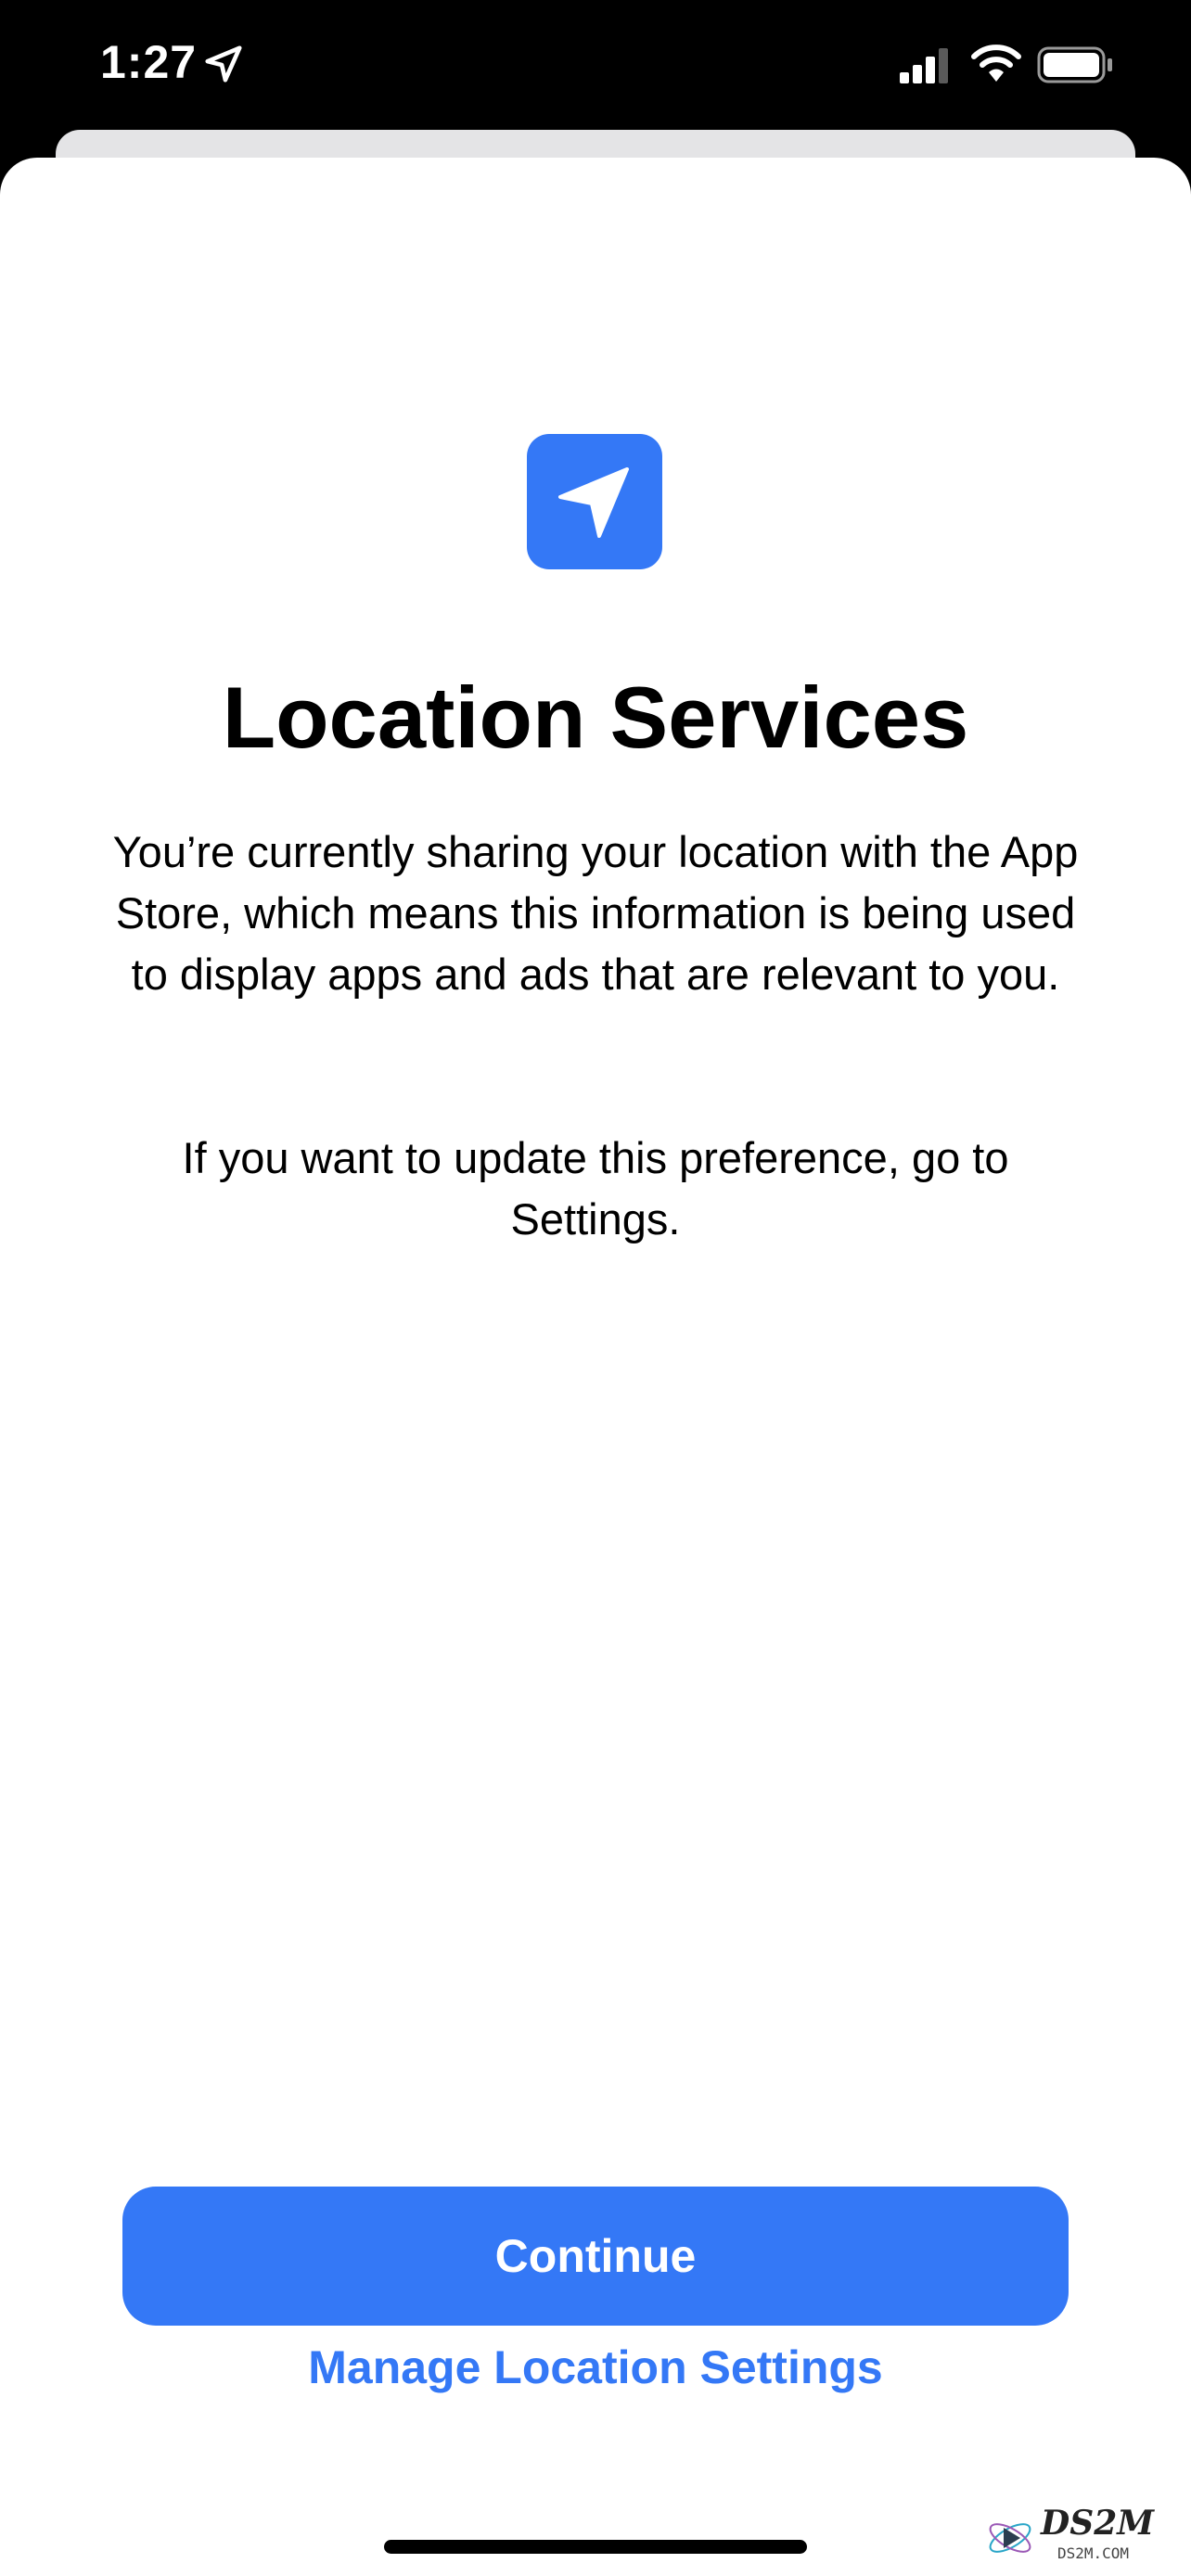 The image size is (1191, 2576). Describe the element at coordinates (1098, 2524) in the screenshot. I see `watermark-brand: DS2M` at that location.